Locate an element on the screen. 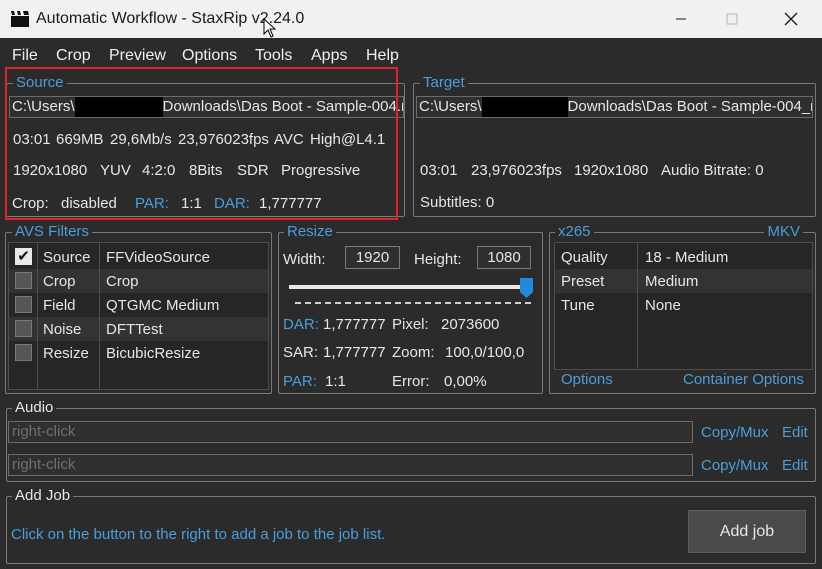  menu-crop: Crop is located at coordinates (73, 56).